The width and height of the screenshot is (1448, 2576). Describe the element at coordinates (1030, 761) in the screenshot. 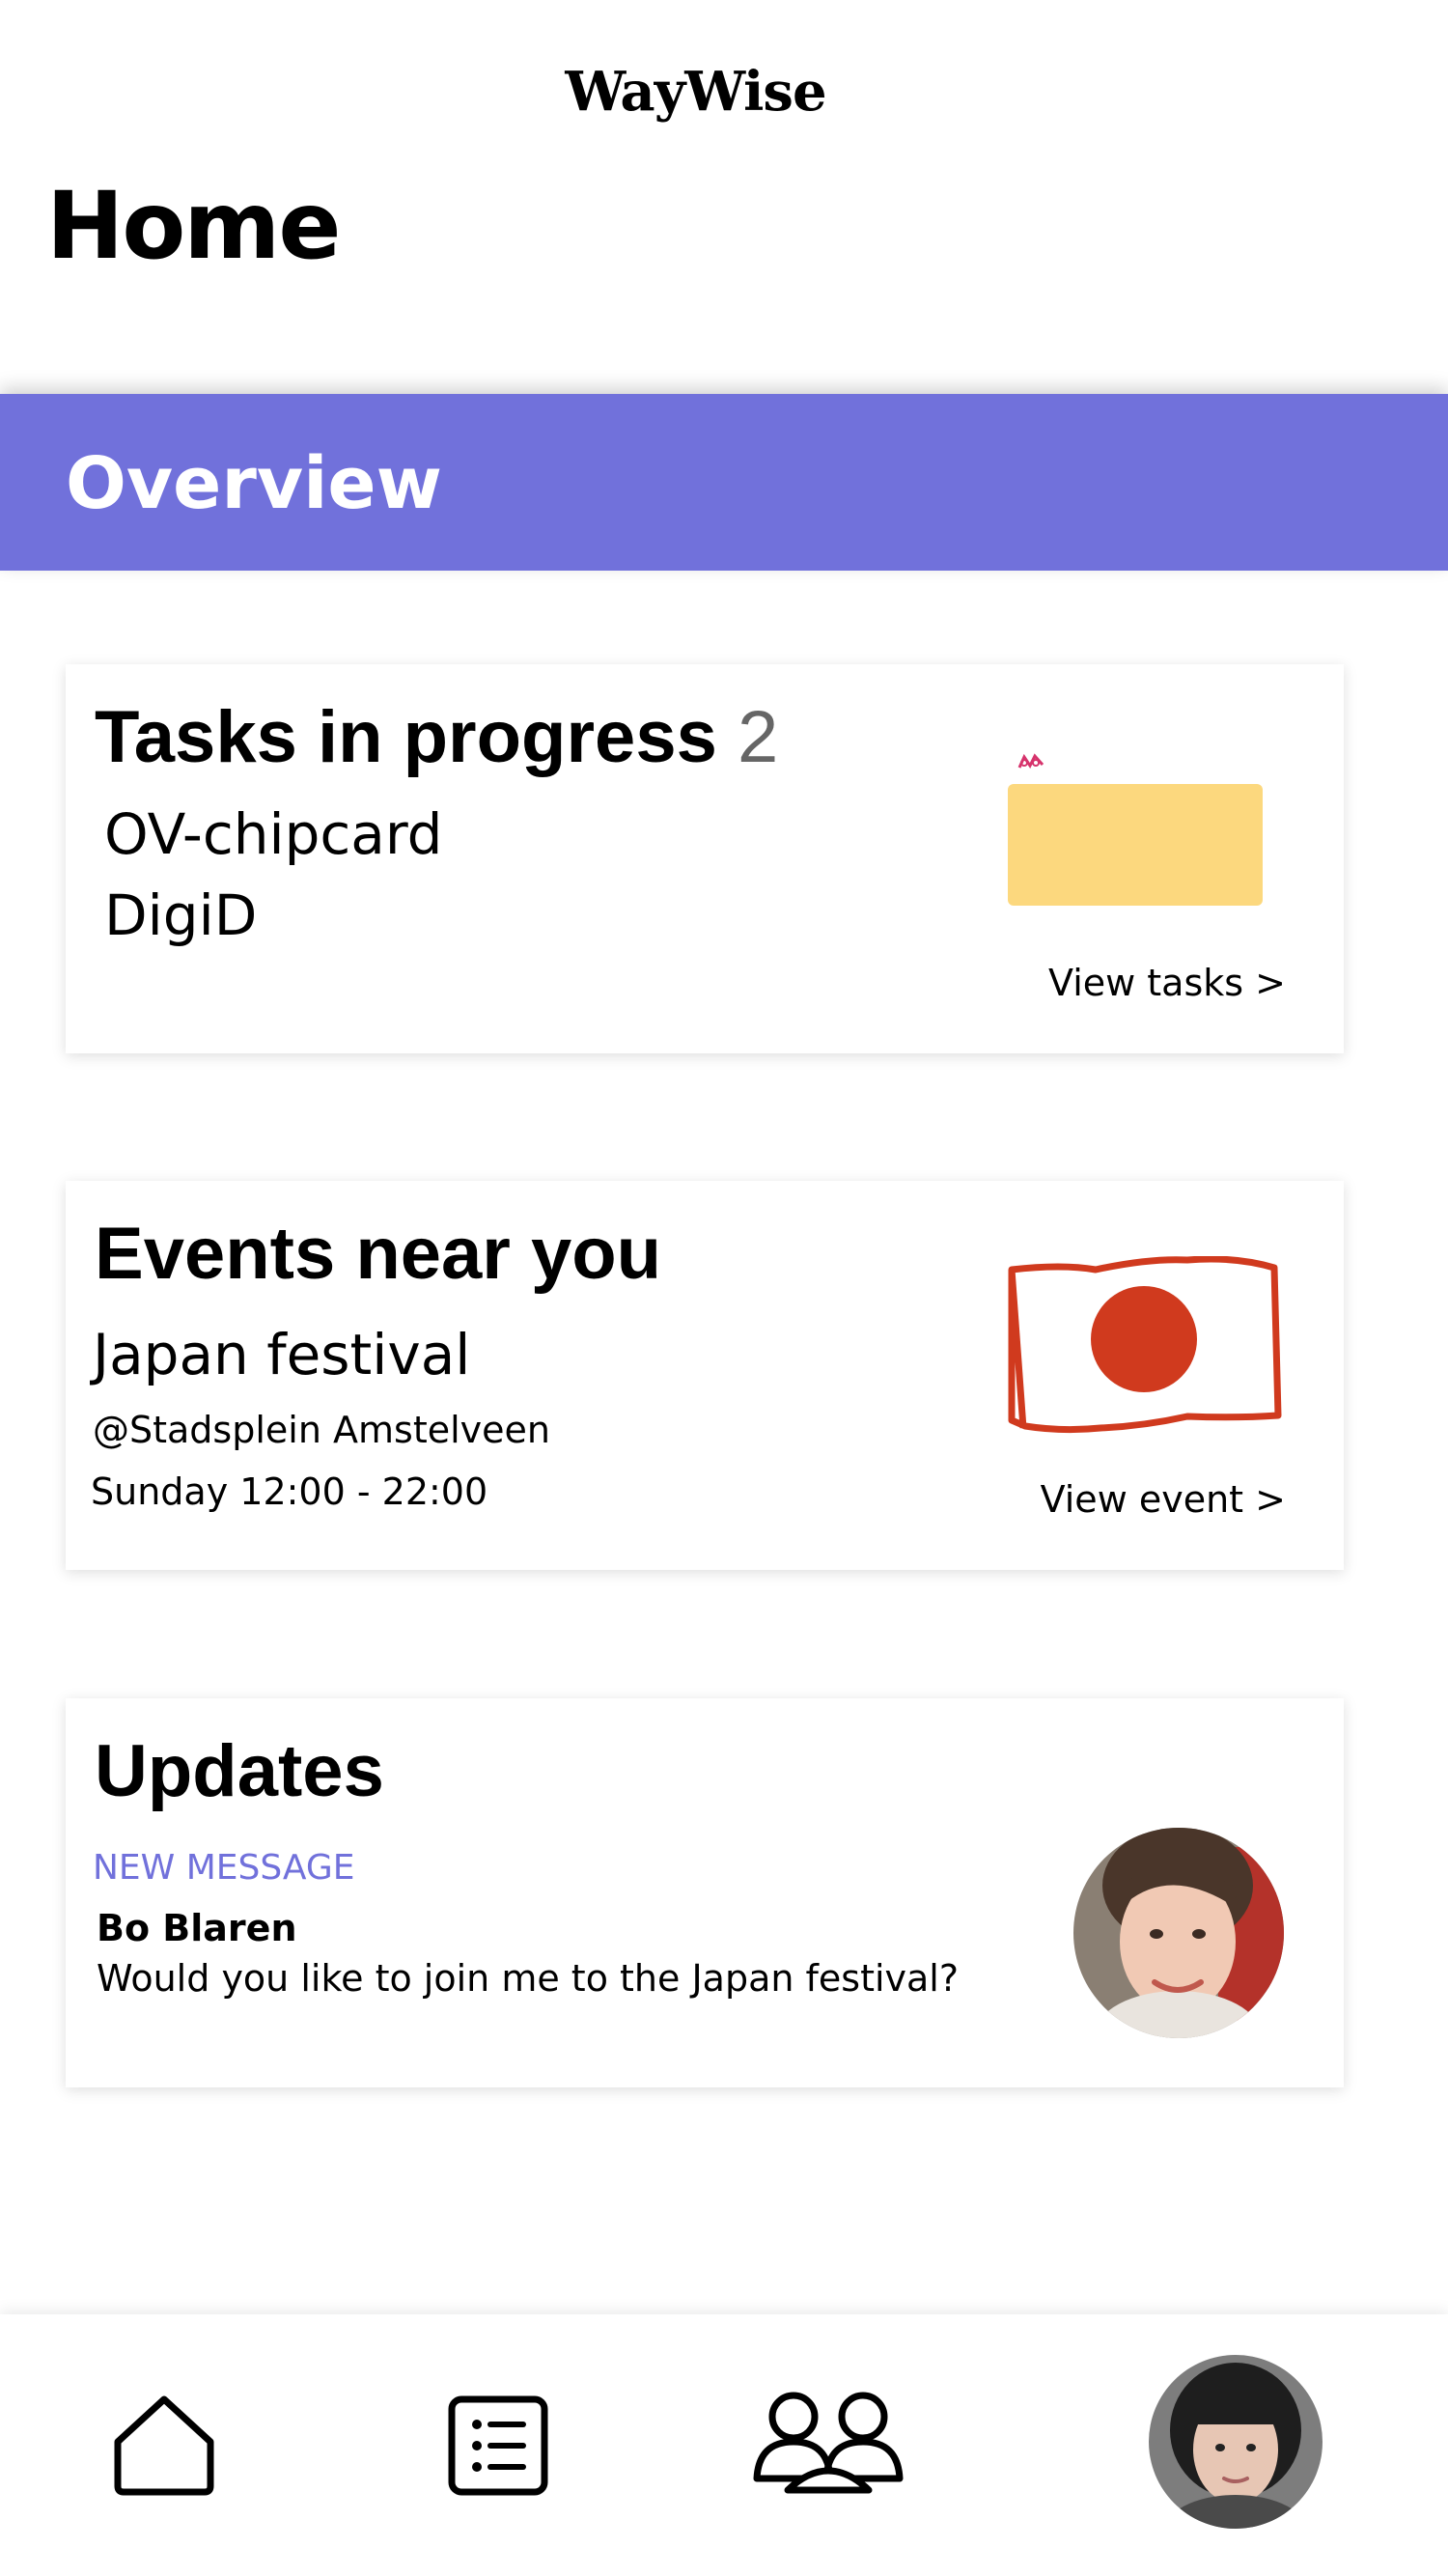

I see `tag-icon` at that location.